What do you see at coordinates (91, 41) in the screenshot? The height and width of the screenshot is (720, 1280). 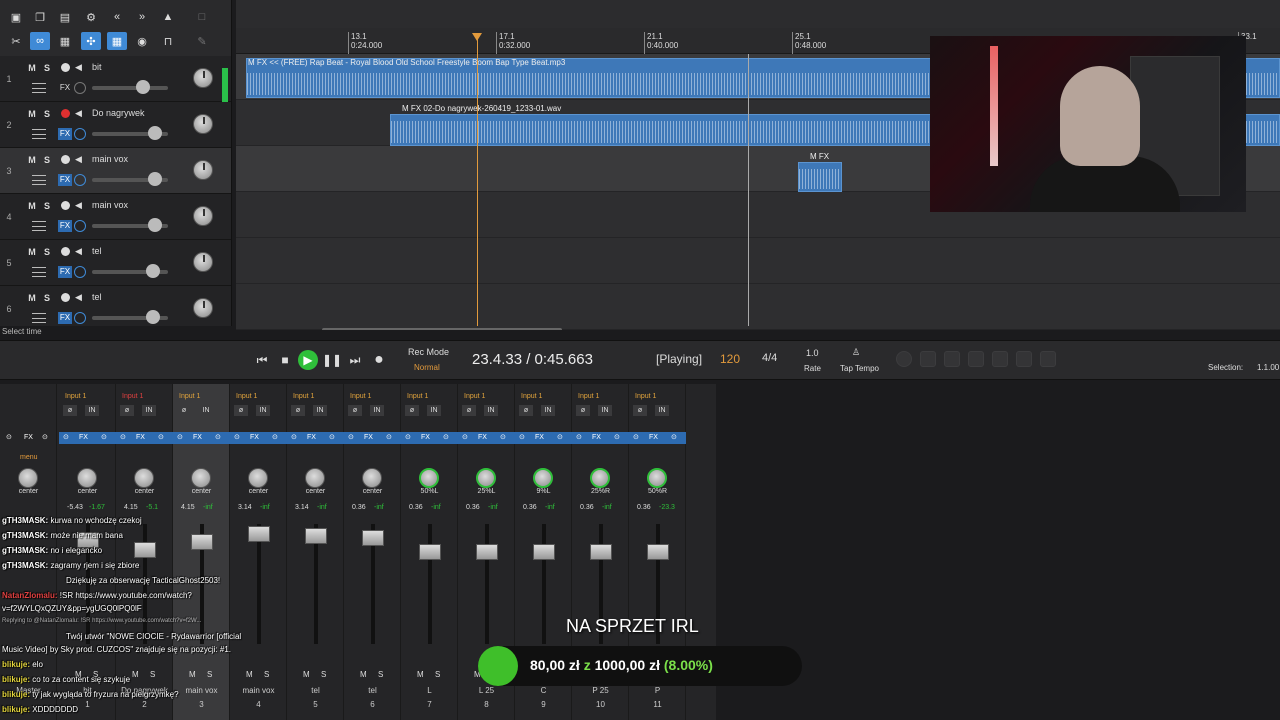 I see `snap-icon: ✣` at bounding box center [91, 41].